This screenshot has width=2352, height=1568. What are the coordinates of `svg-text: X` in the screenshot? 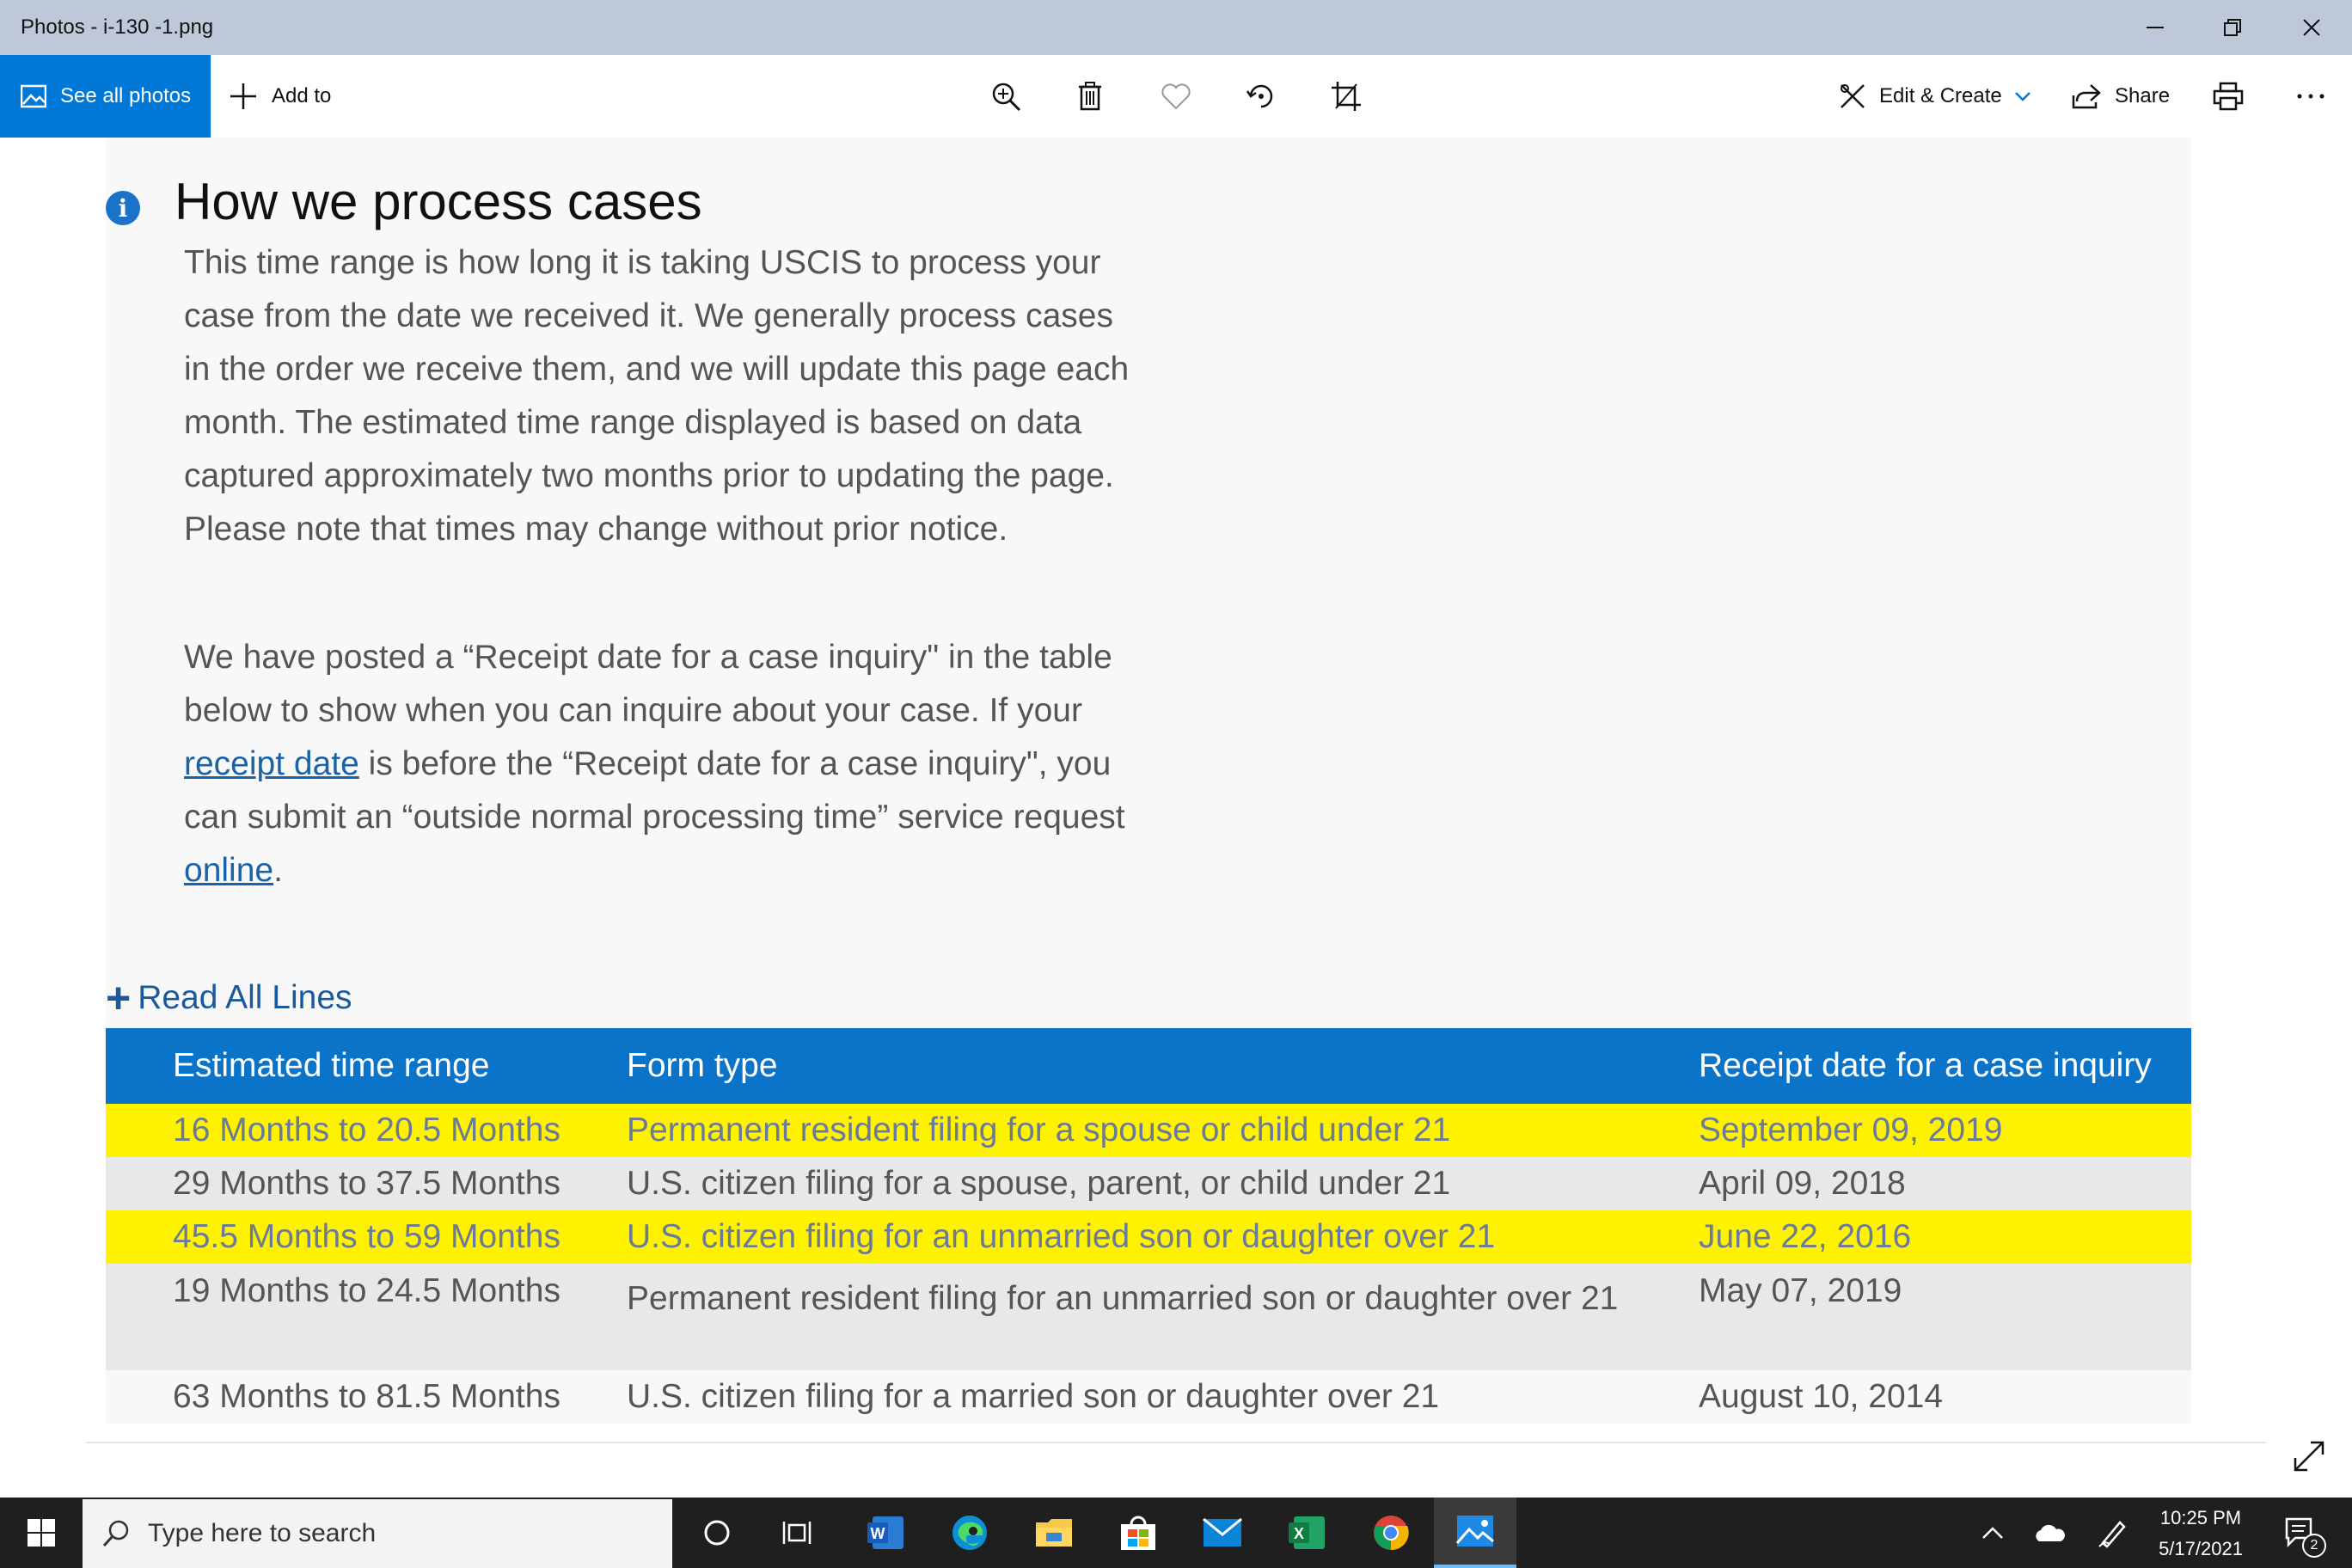 It's located at (1299, 1533).